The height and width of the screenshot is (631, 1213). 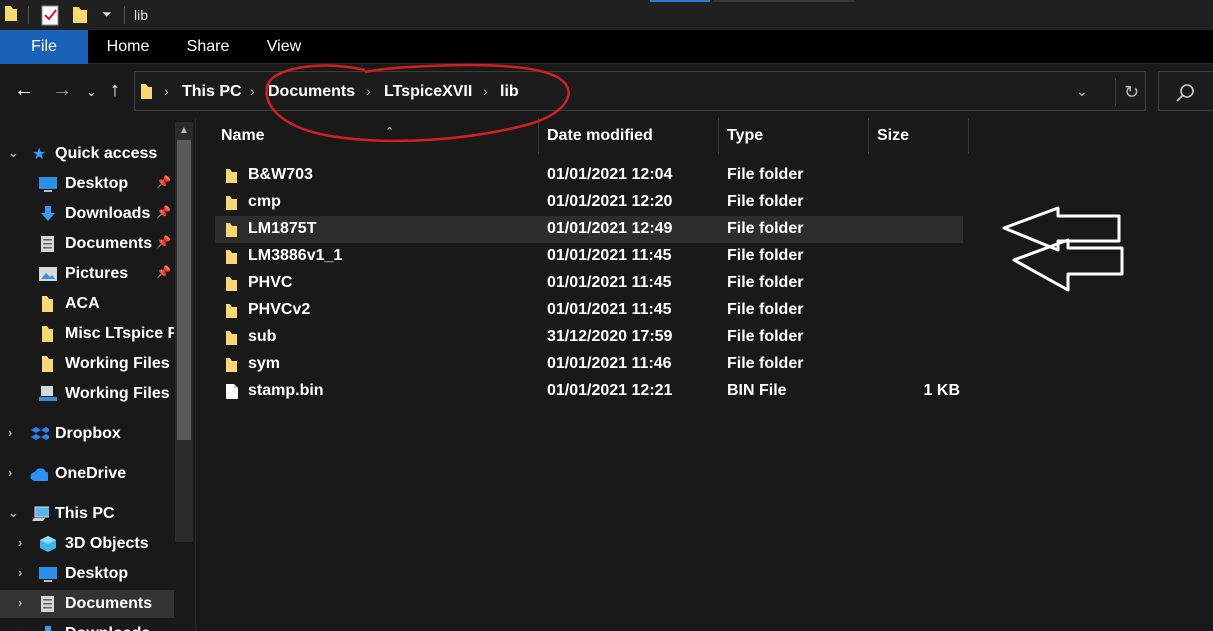 What do you see at coordinates (109, 243) in the screenshot?
I see `nav-label: Documents` at bounding box center [109, 243].